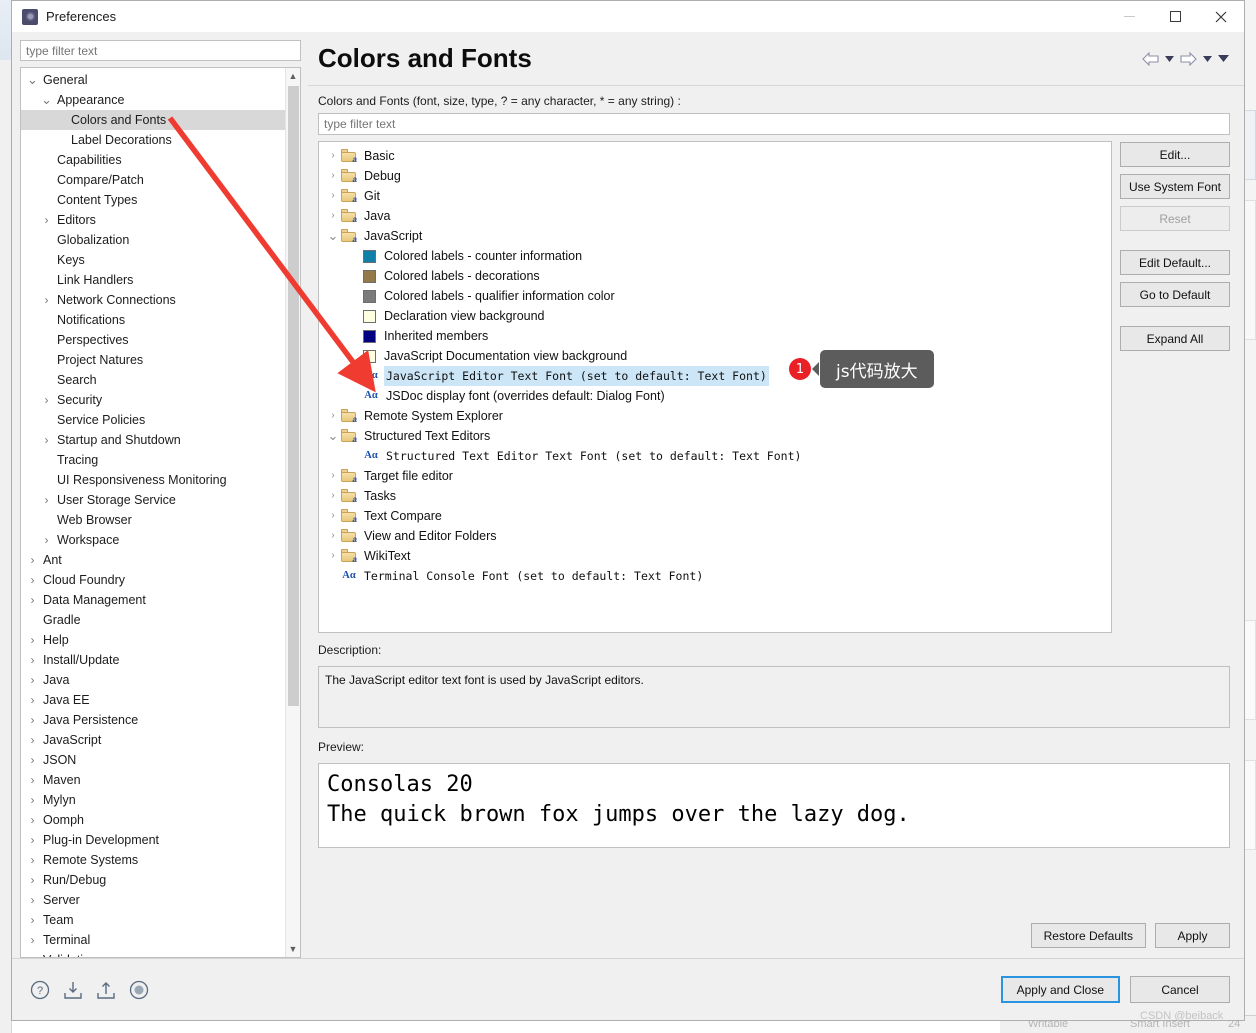  Describe the element at coordinates (153, 880) in the screenshot. I see `nav-tree-item: › Run/Debug` at that location.